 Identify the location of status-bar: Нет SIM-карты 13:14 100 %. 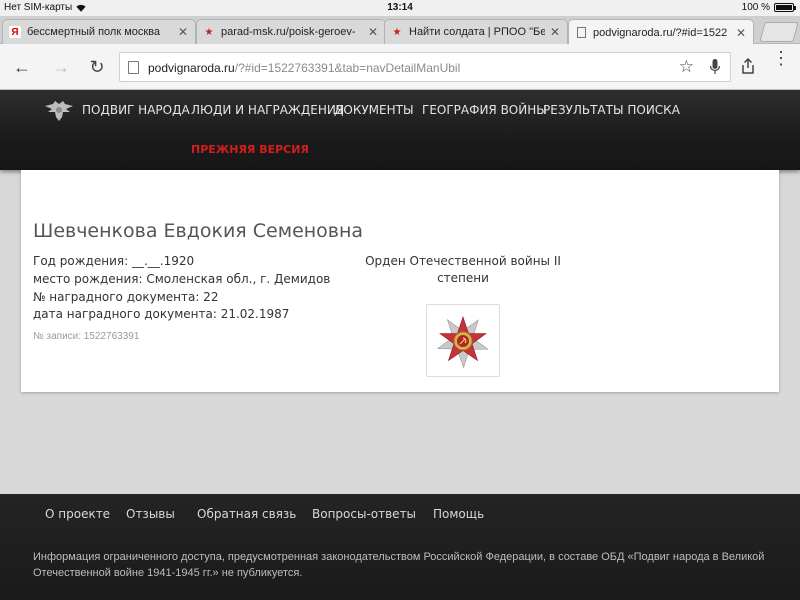
(400, 8).